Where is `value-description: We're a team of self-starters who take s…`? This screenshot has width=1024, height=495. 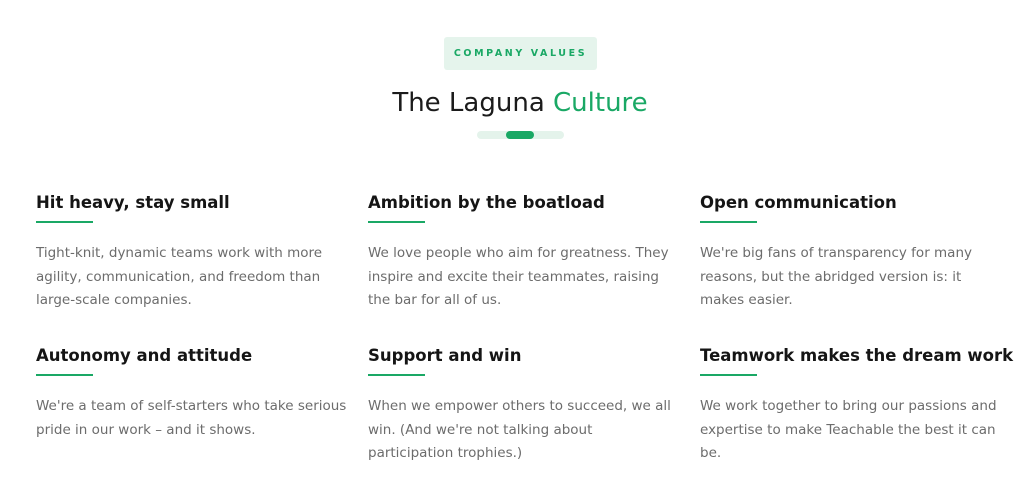
value-description: We're a team of self-starters who take s… is located at coordinates (191, 418).